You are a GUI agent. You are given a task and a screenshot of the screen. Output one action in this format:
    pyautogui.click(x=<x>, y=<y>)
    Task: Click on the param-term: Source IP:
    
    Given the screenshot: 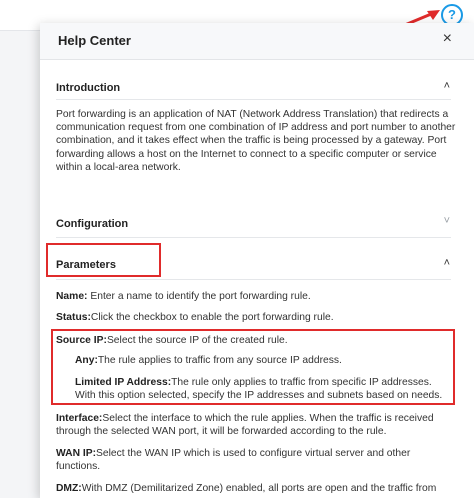 What is the action you would take?
    pyautogui.click(x=81, y=340)
    